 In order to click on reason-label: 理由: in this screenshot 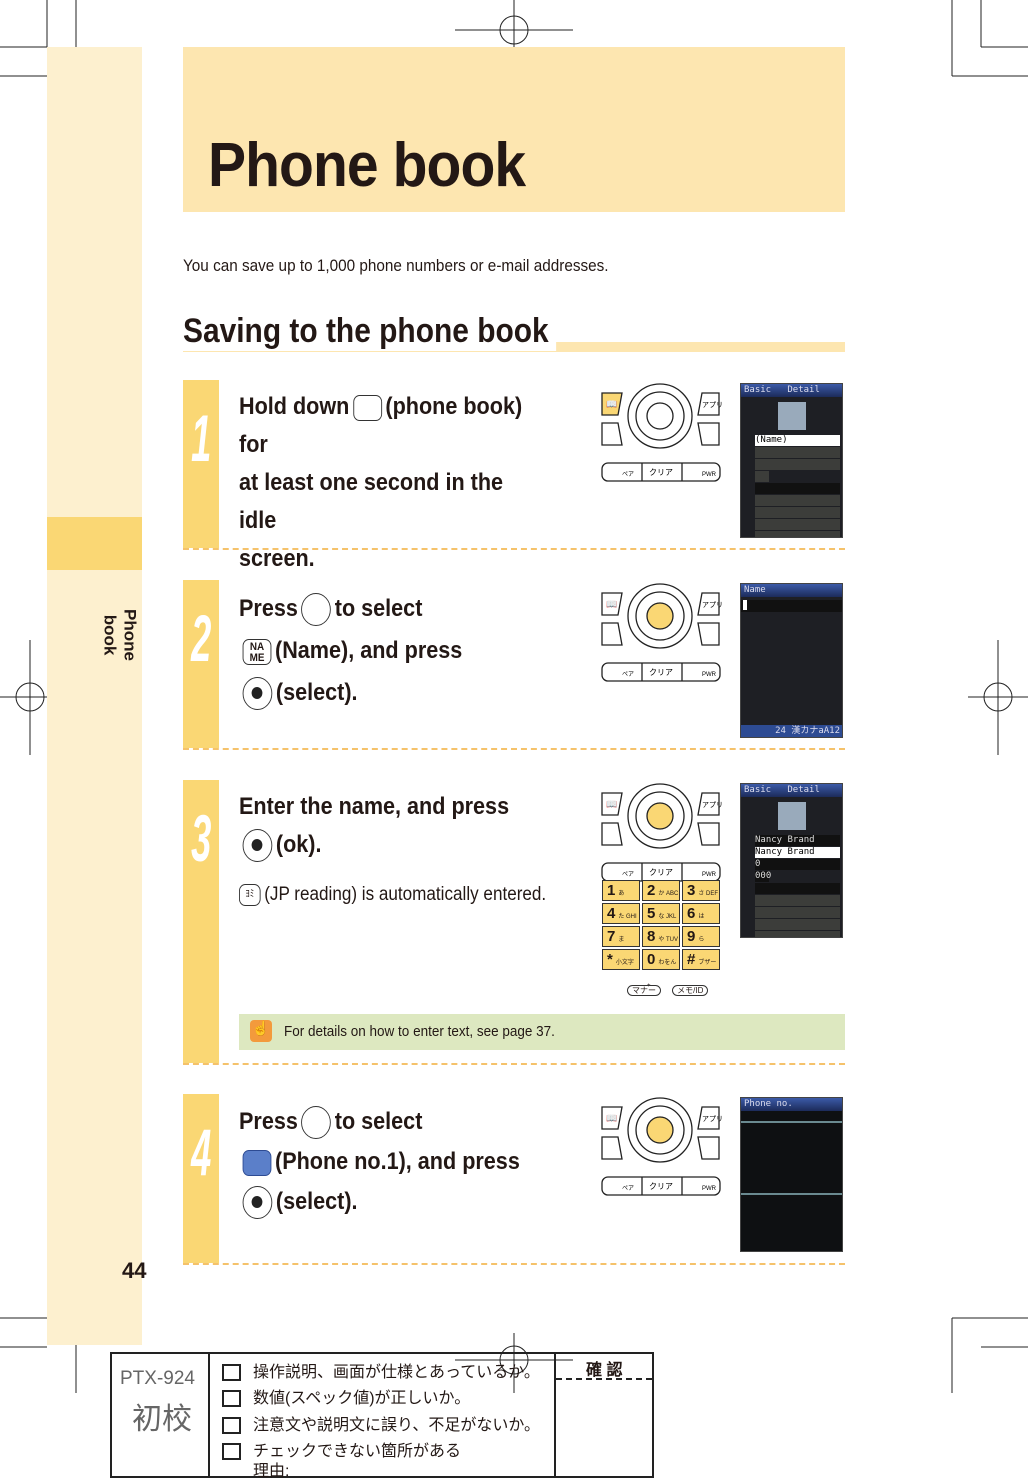, I will do `click(271, 1471)`.